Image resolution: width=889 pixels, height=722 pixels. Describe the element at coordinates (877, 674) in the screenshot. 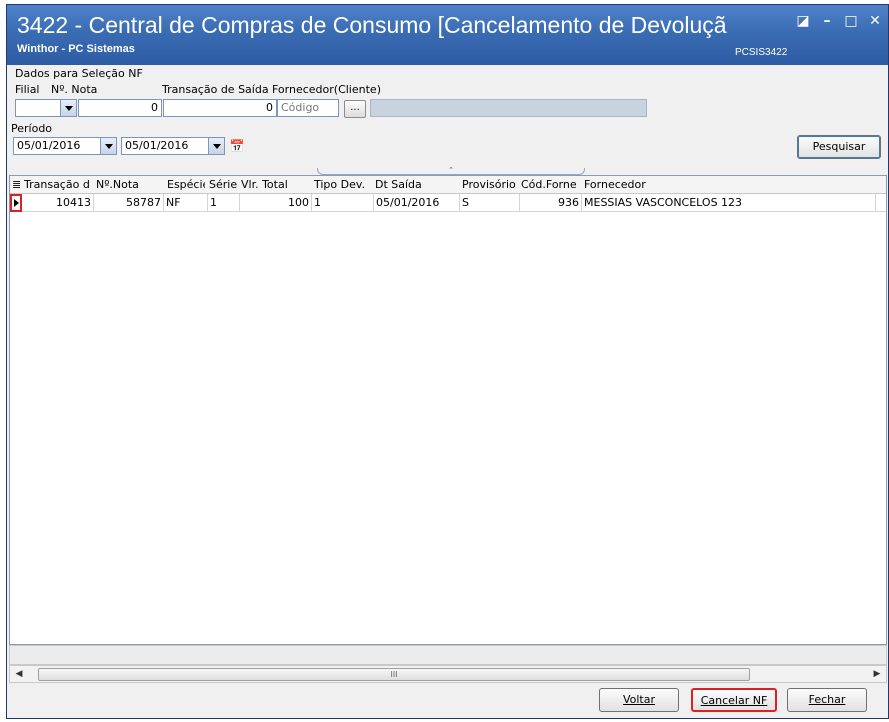

I see `scroll-right-icon: ▶` at that location.